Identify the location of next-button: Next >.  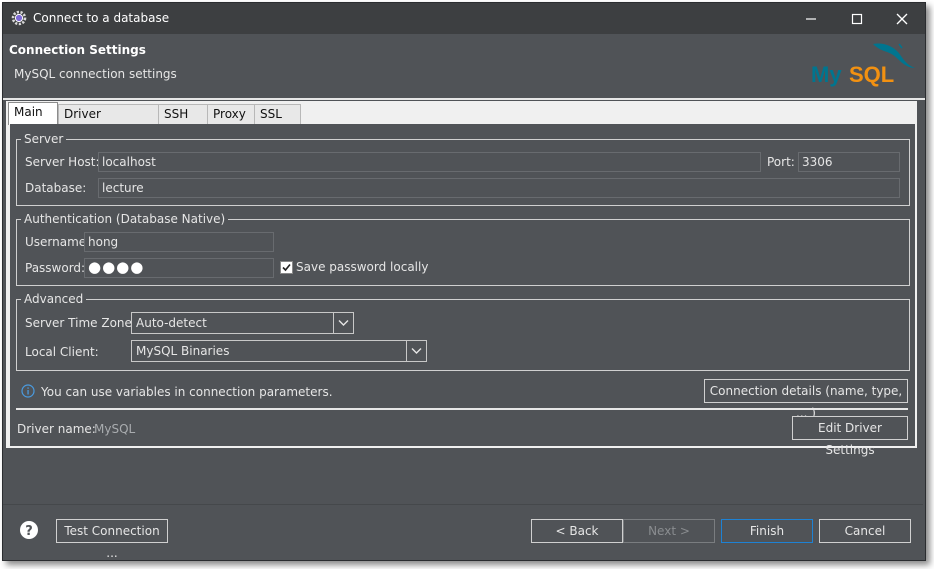
(669, 531).